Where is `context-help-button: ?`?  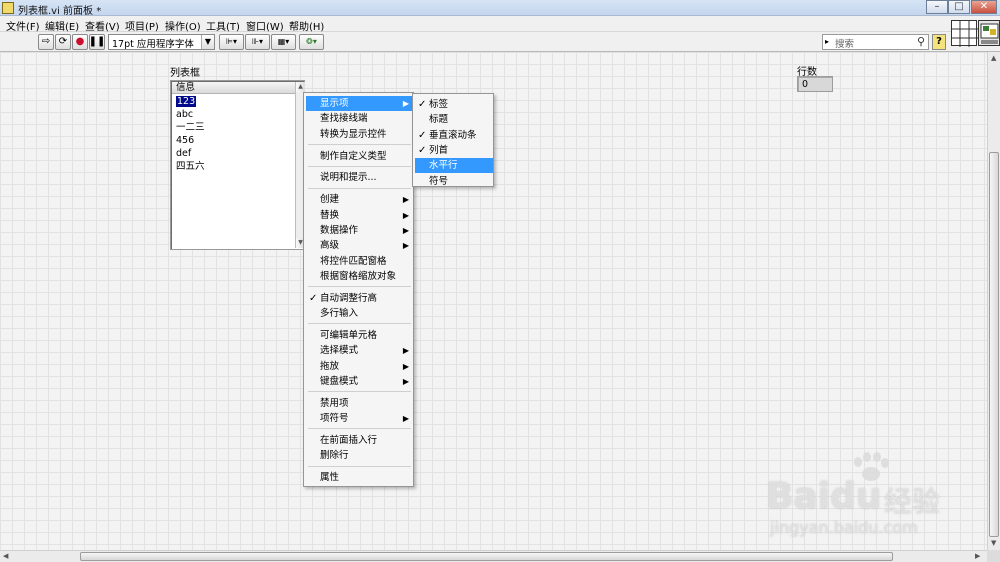
context-help-button: ? is located at coordinates (939, 42).